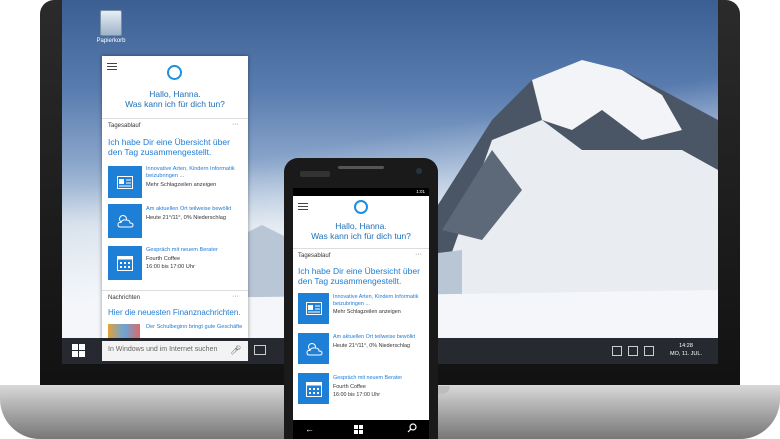  Describe the element at coordinates (111, 41) in the screenshot. I see `recycle-bin-label: Papierkorb` at that location.